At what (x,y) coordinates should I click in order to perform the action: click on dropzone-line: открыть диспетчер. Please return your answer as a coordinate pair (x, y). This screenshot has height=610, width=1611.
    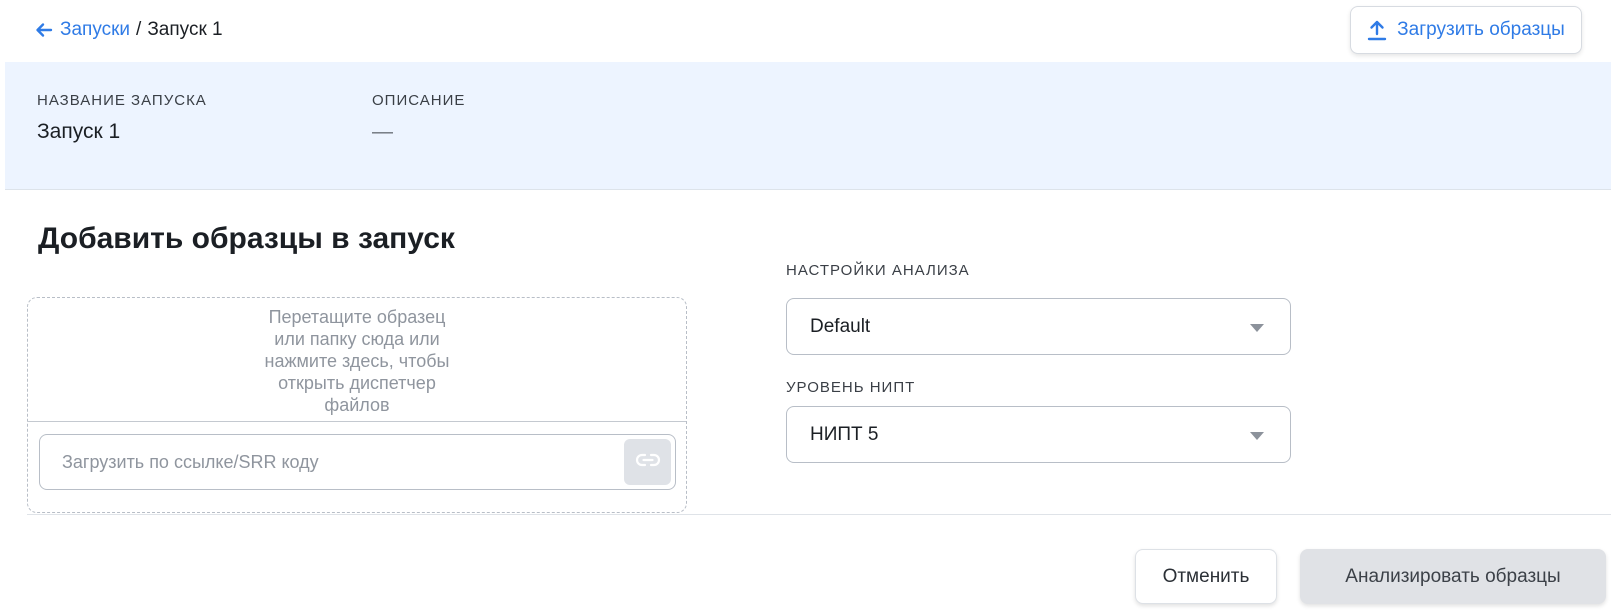
    Looking at the image, I should click on (357, 383).